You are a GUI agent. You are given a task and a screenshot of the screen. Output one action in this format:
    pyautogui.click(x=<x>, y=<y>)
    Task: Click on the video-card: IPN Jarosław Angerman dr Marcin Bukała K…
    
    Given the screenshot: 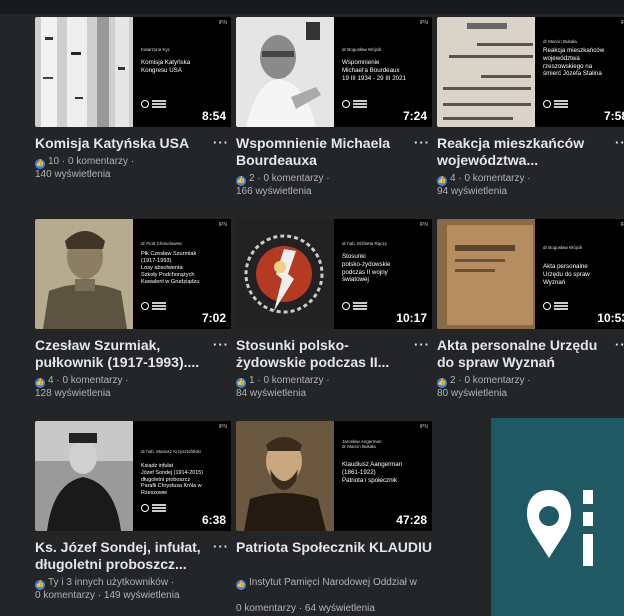 What is the action you would take?
    pyautogui.click(x=334, y=518)
    